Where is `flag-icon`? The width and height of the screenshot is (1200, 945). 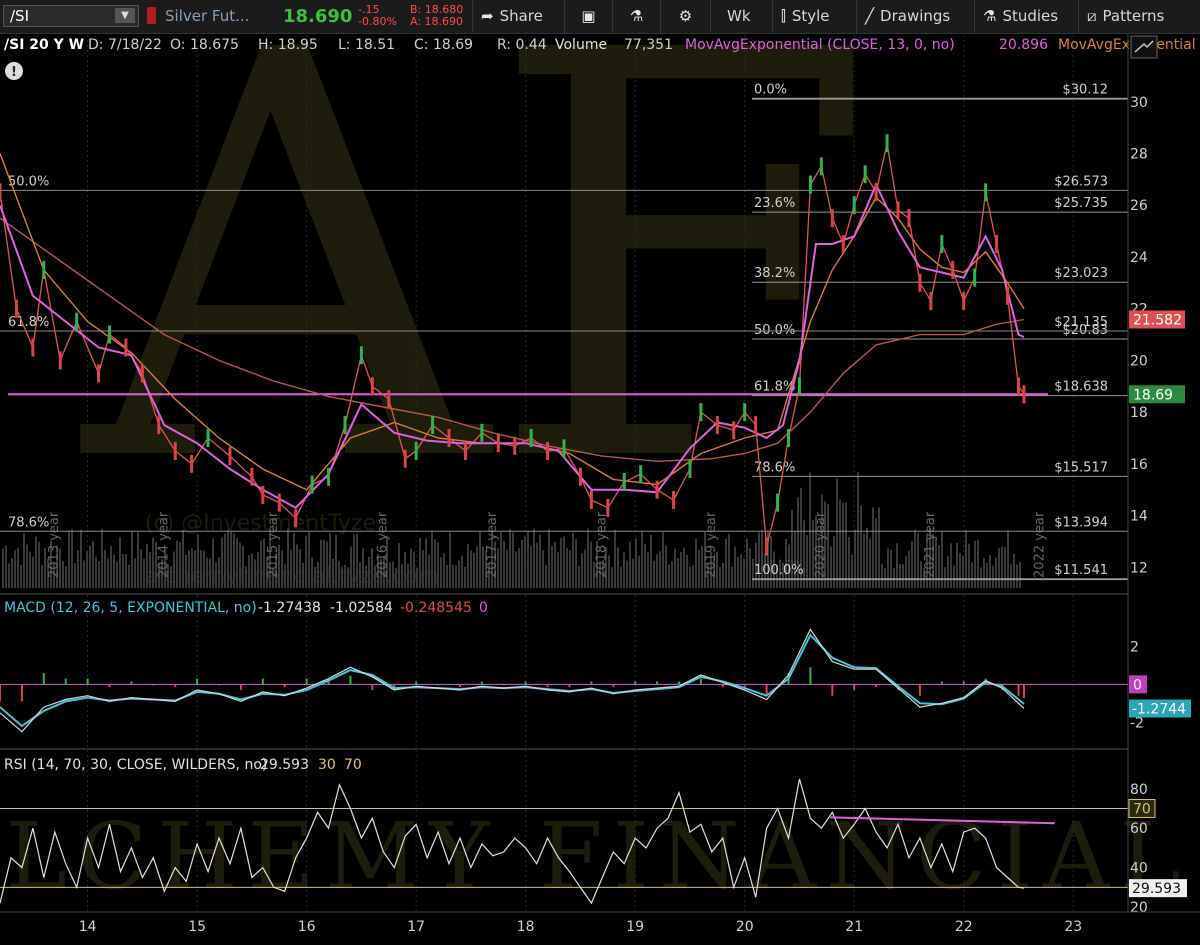
flag-icon is located at coordinates (151, 15).